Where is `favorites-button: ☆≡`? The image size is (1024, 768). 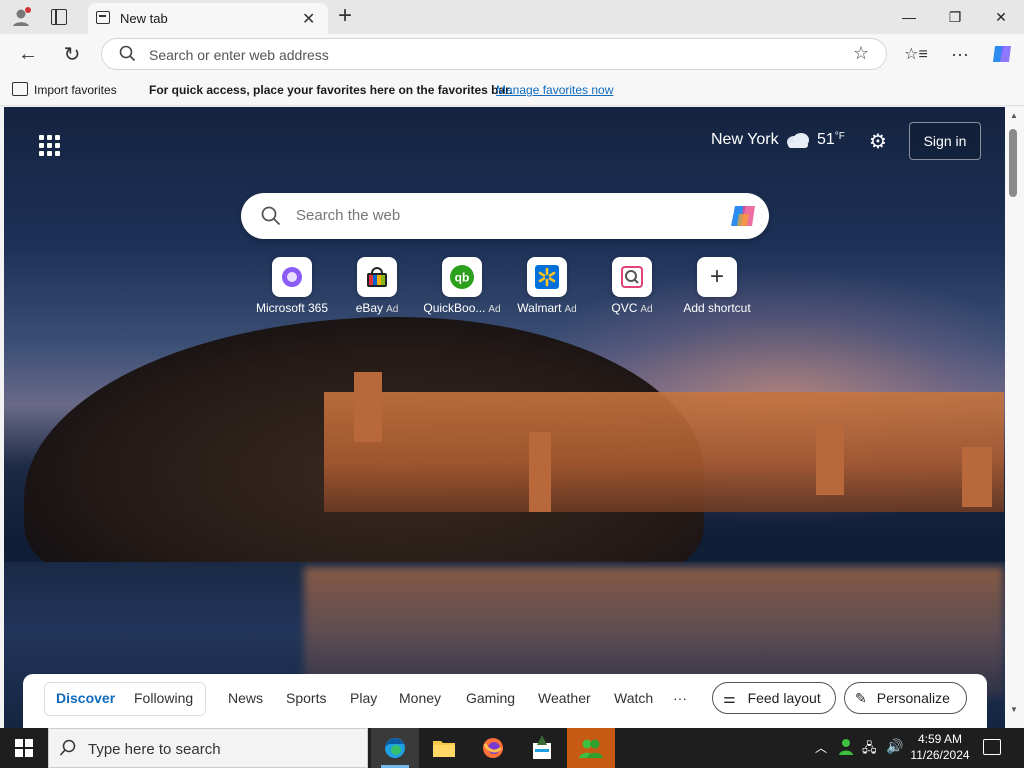
favorites-button: ☆≡ is located at coordinates (916, 54).